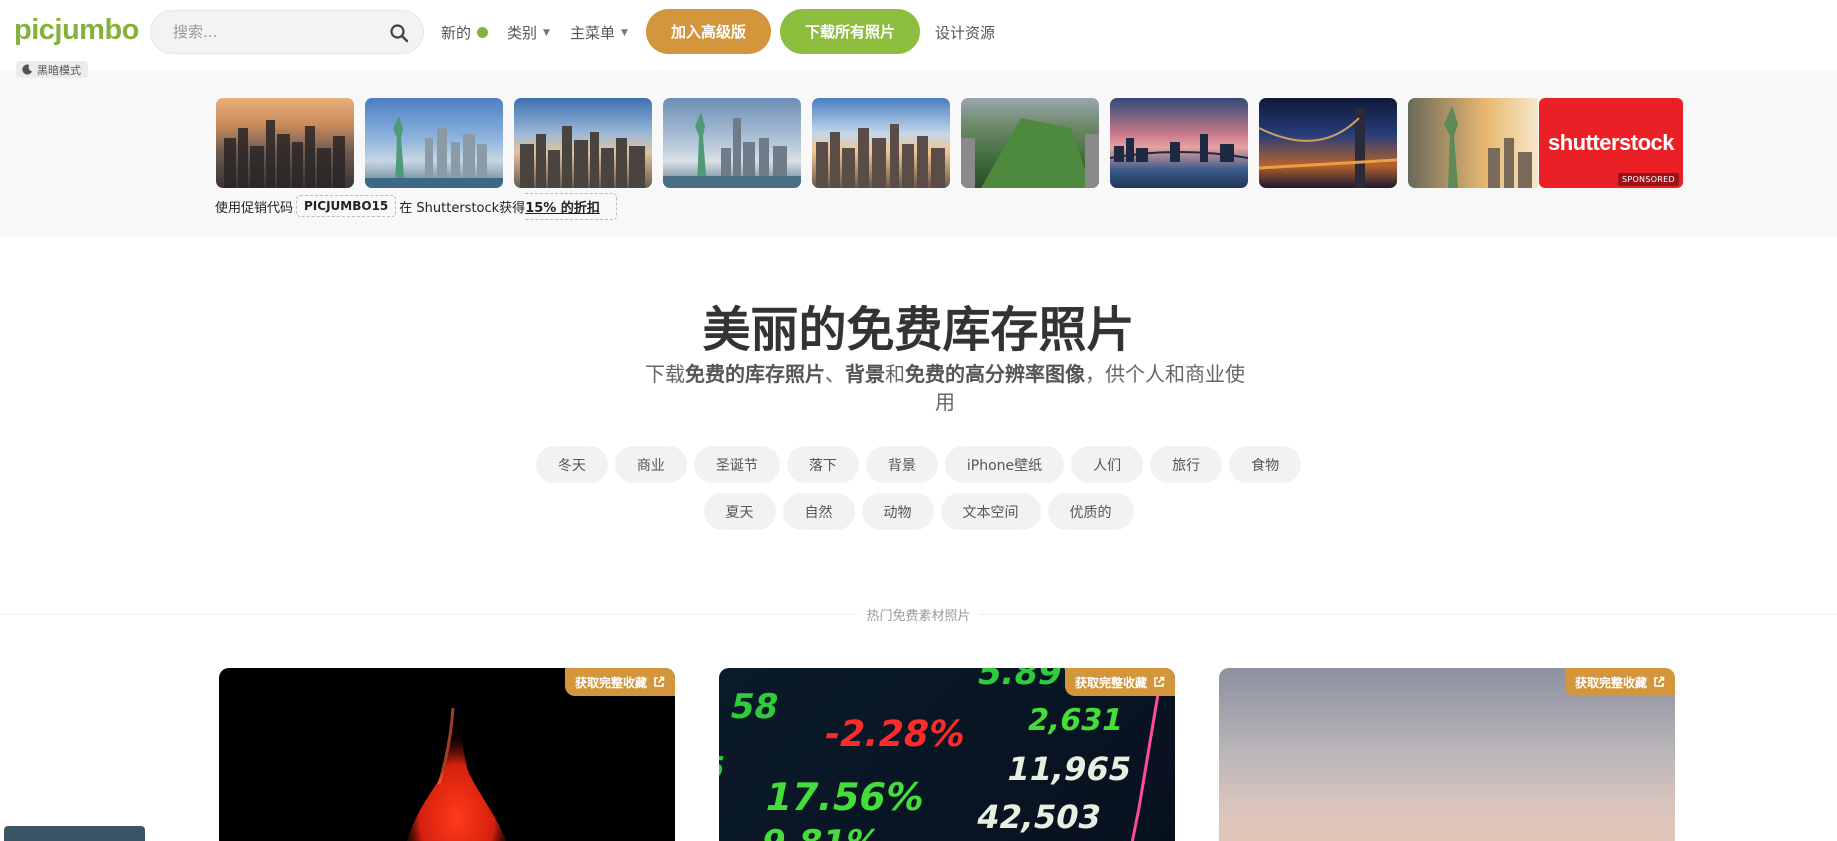 The width and height of the screenshot is (1837, 841). Describe the element at coordinates (1265, 464) in the screenshot. I see `category-tag: 食物` at that location.